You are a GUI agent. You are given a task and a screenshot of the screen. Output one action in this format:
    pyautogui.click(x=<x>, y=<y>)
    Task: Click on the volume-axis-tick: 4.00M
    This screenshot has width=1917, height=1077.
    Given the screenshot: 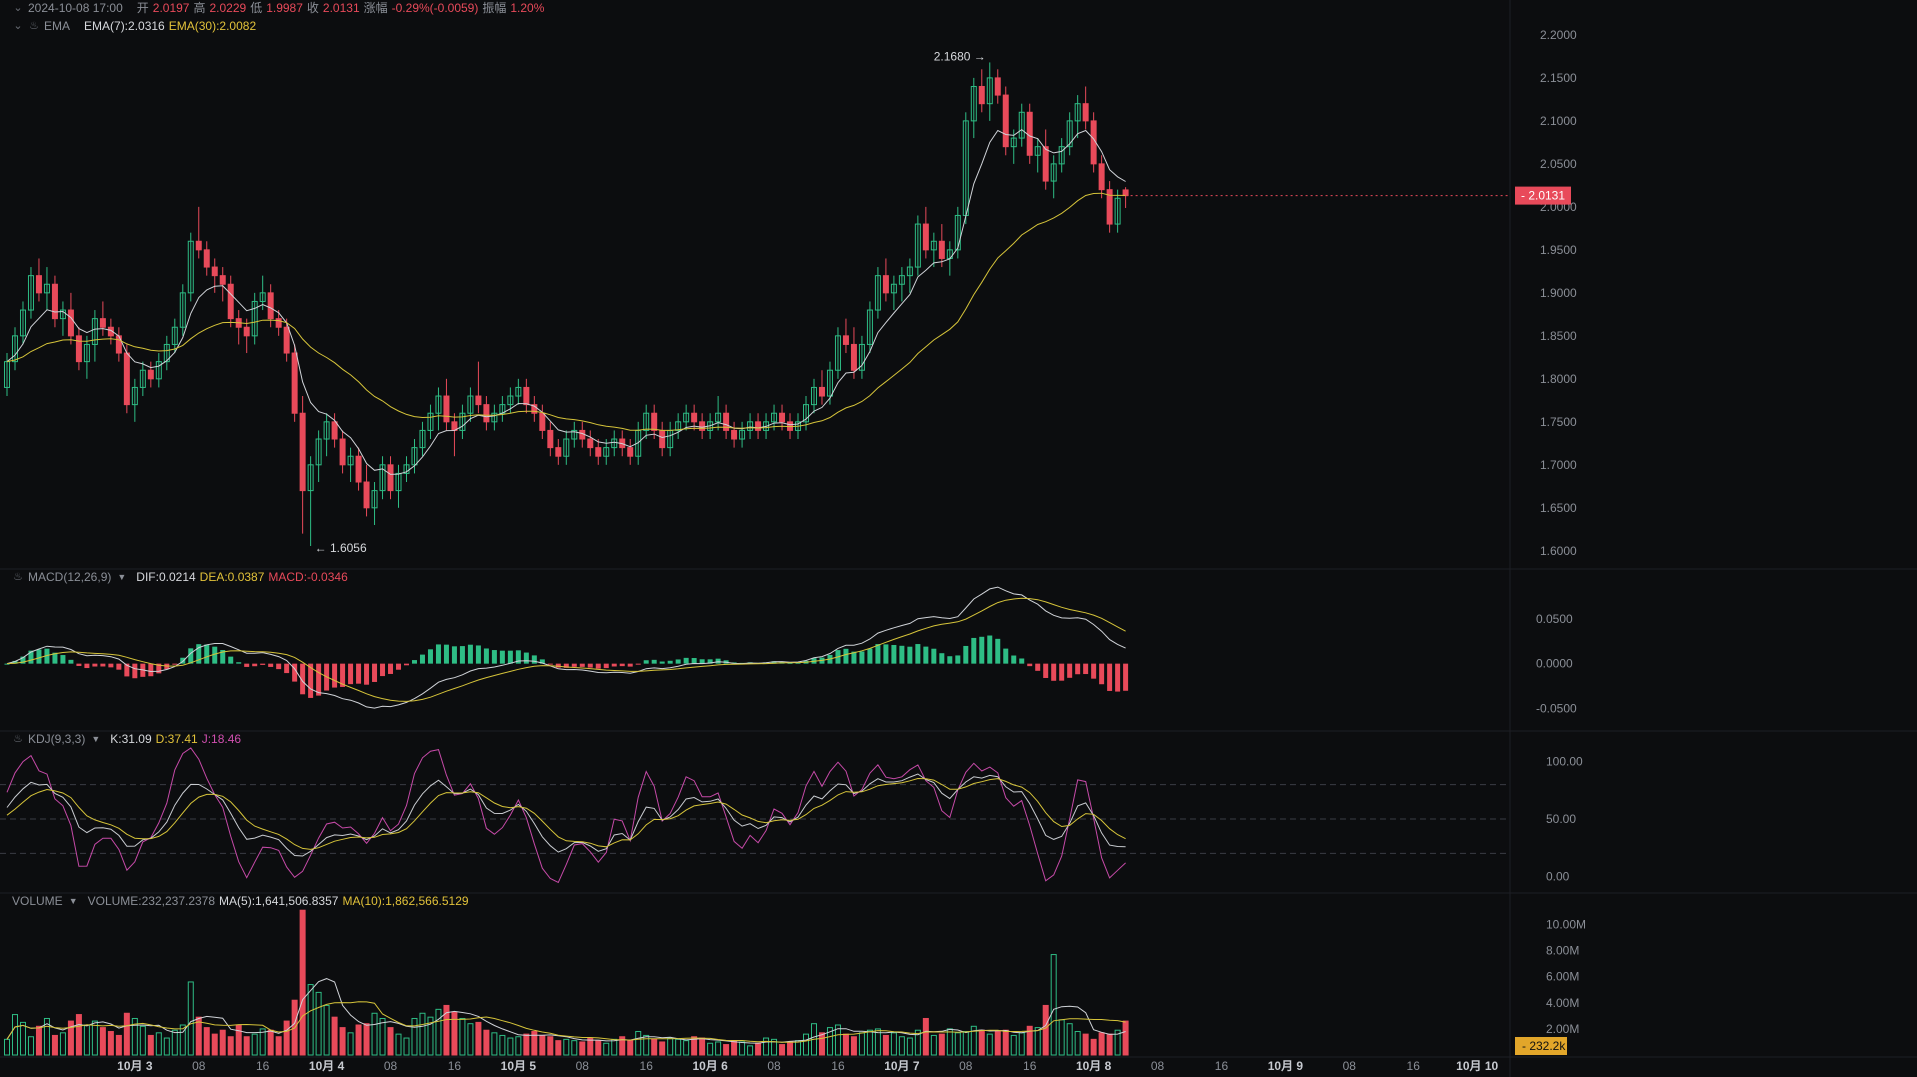 What is the action you would take?
    pyautogui.click(x=1562, y=1003)
    